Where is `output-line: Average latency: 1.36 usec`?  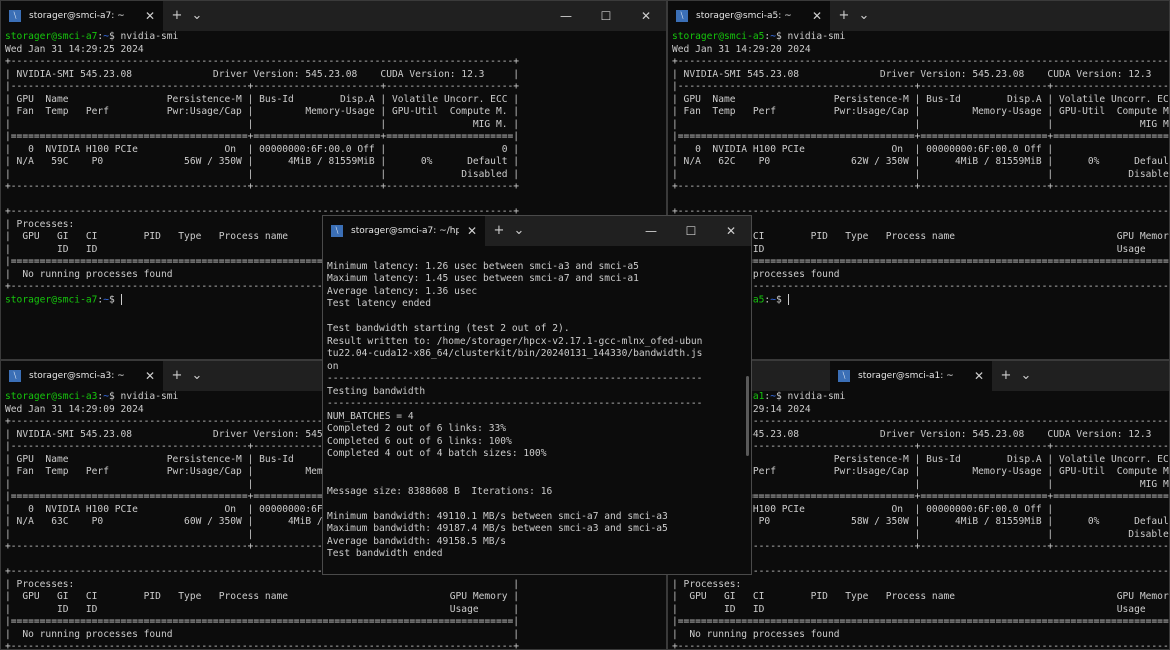 output-line: Average latency: 1.36 usec is located at coordinates (402, 291).